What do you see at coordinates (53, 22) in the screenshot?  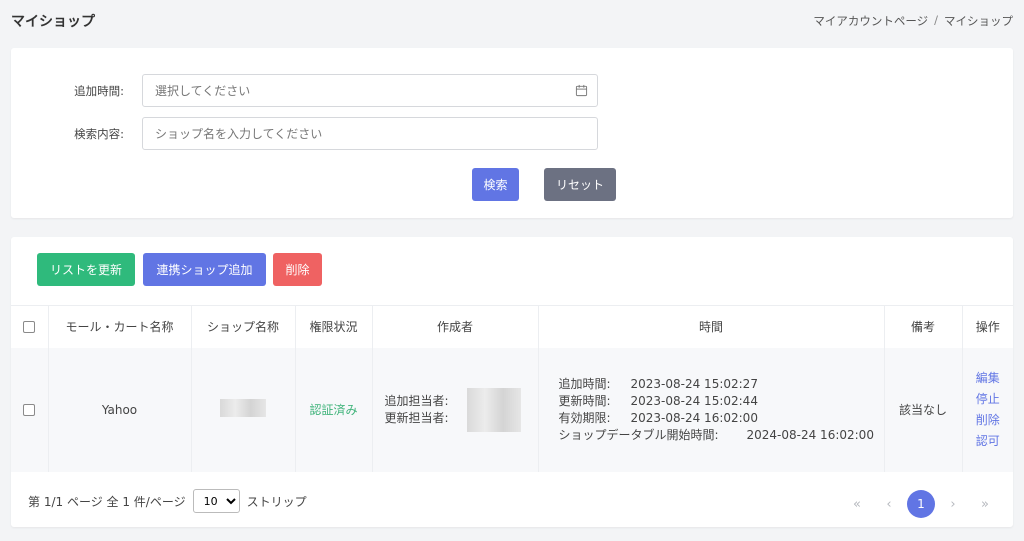 I see `page-title: マイショップ` at bounding box center [53, 22].